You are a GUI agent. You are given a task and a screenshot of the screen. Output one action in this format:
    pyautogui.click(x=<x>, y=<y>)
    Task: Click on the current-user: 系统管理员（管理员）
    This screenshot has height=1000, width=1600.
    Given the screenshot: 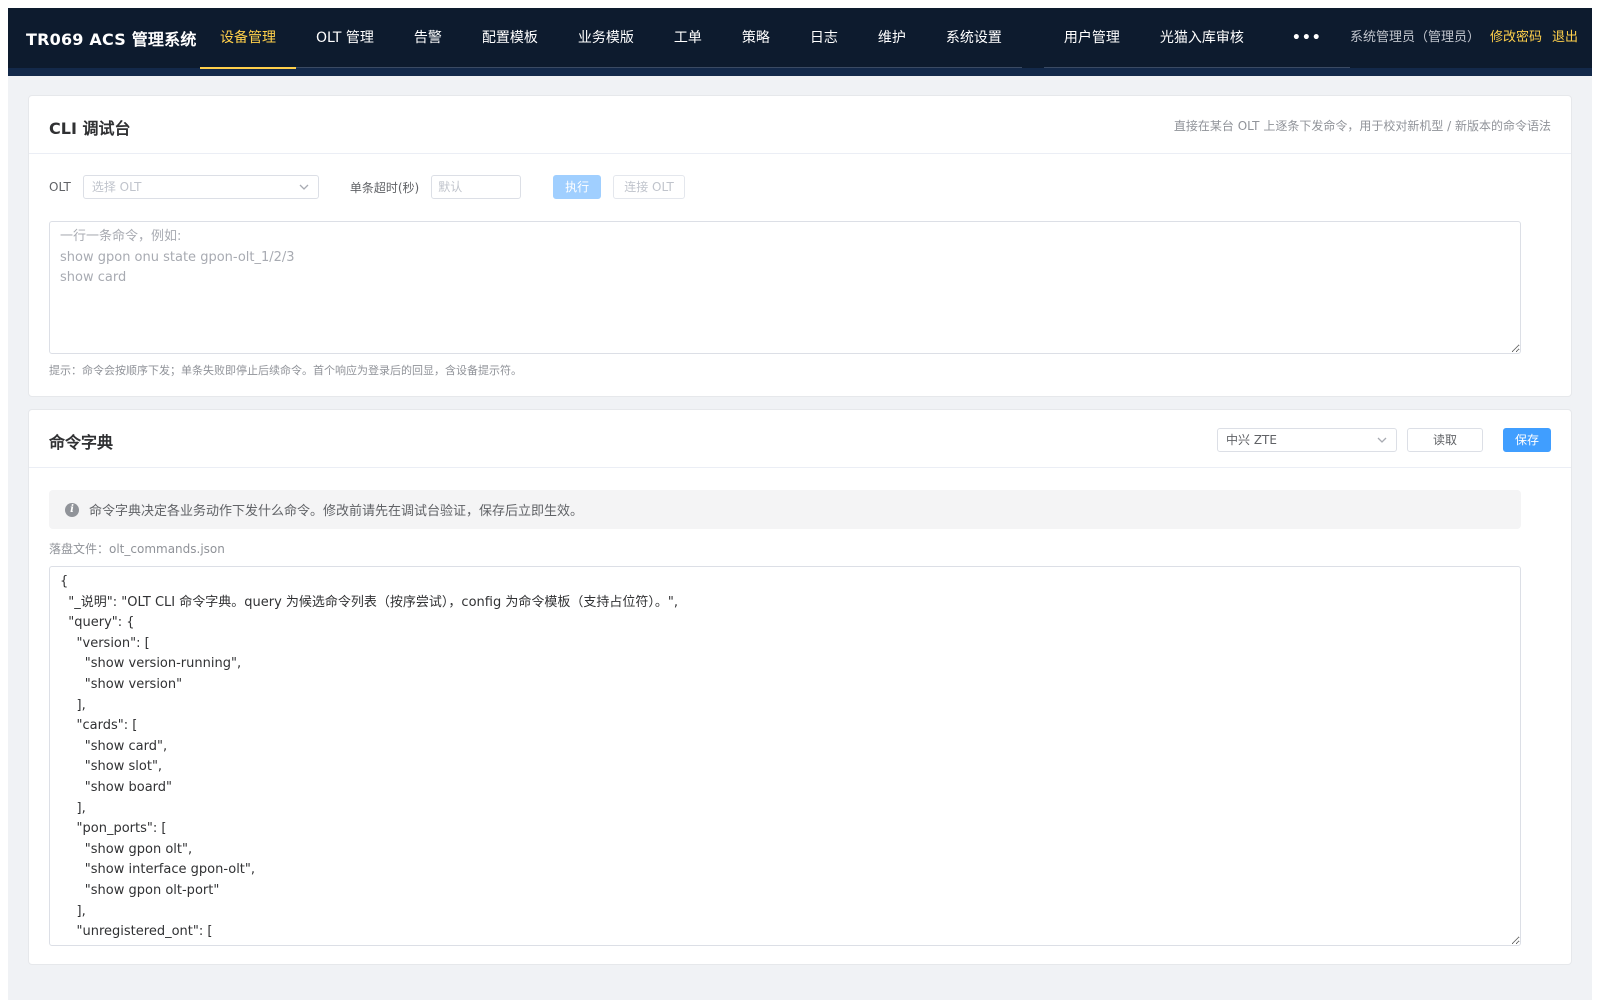 What is the action you would take?
    pyautogui.click(x=1414, y=37)
    